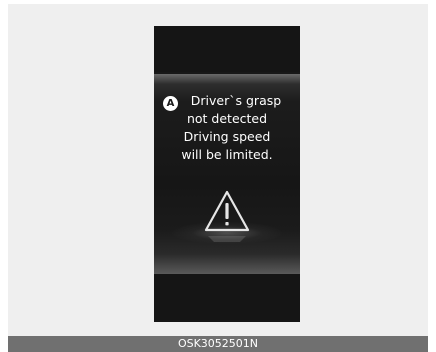 The width and height of the screenshot is (436, 352). What do you see at coordinates (227, 118) in the screenshot?
I see `message-line-2: not detected` at bounding box center [227, 118].